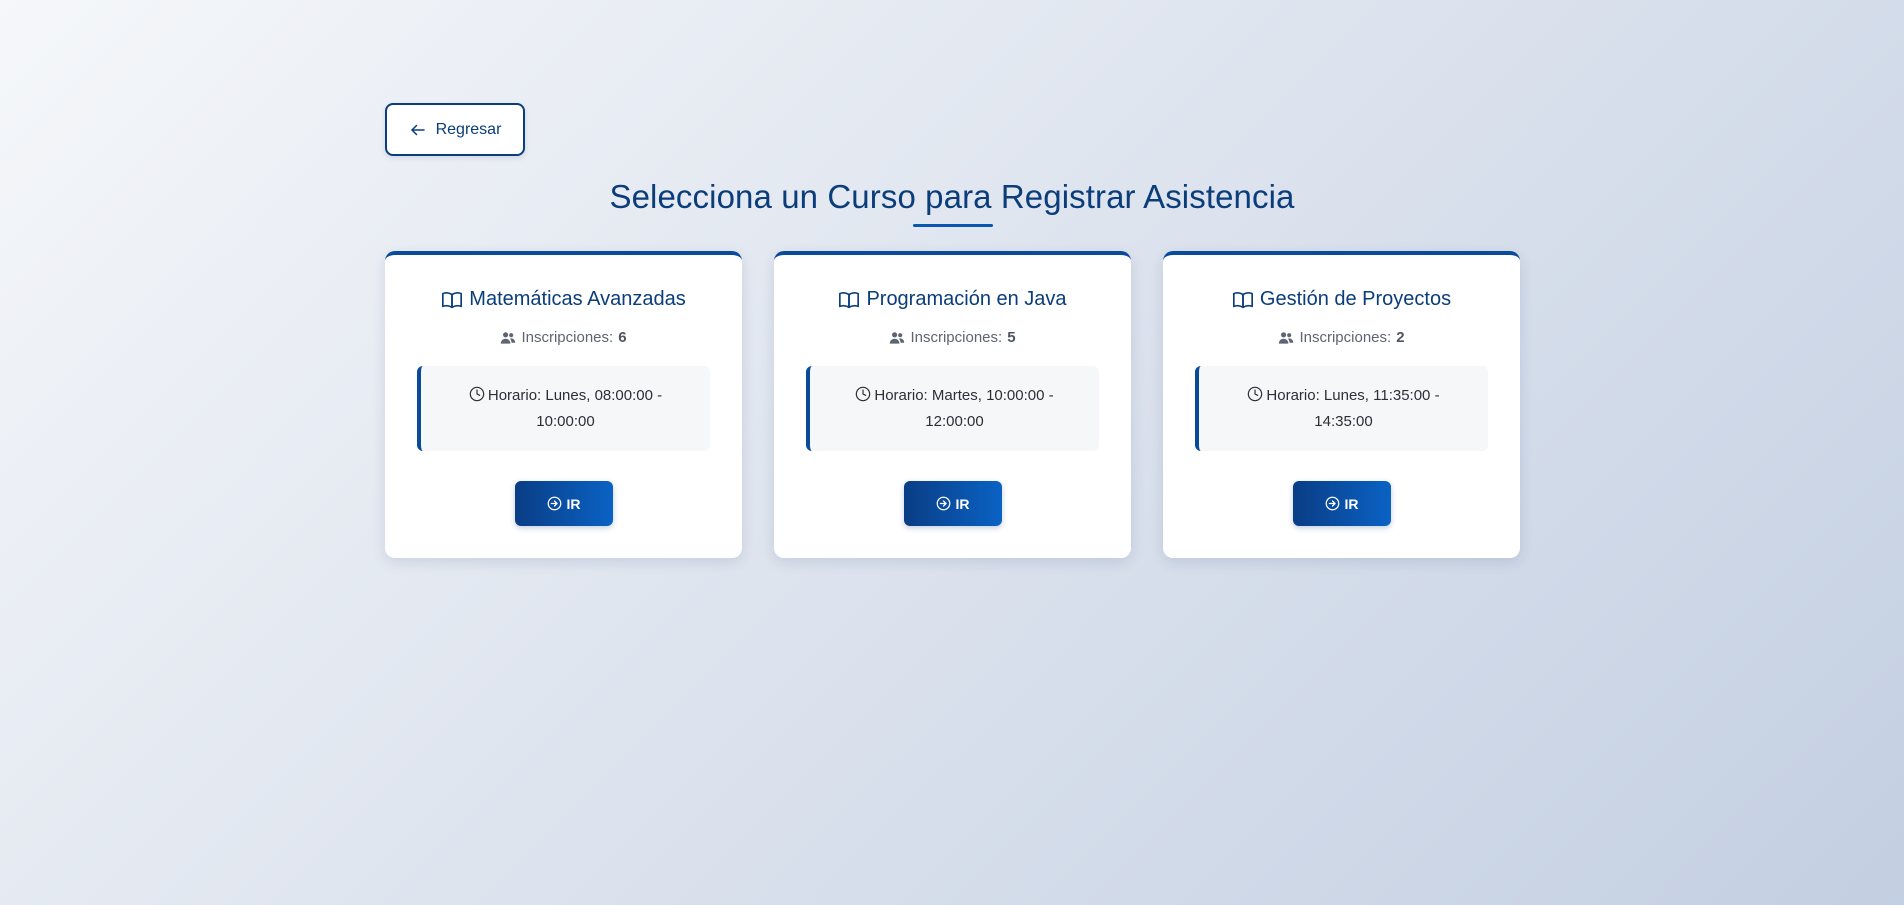 This screenshot has width=1904, height=905. I want to click on course-title: Matemáticas Avanzadas, so click(563, 299).